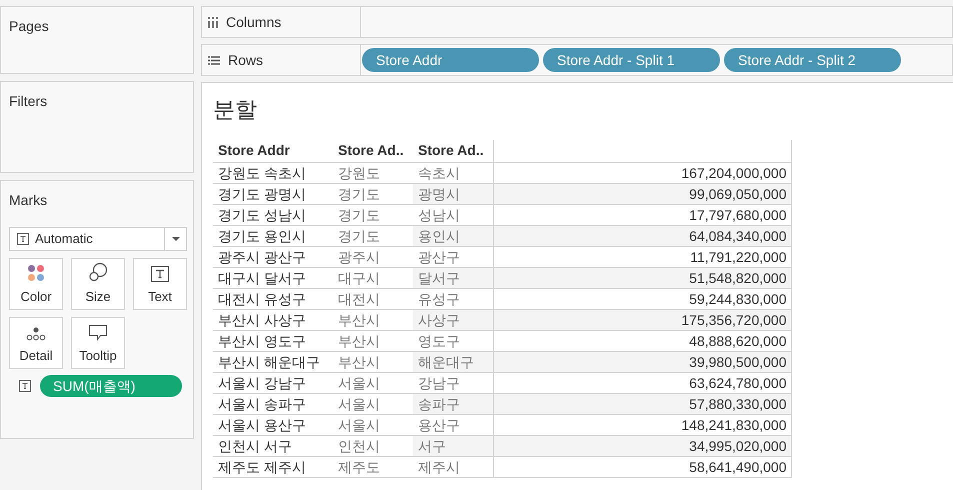  Describe the element at coordinates (642, 424) in the screenshot. I see `value-cell: 148,241,830,000` at that location.